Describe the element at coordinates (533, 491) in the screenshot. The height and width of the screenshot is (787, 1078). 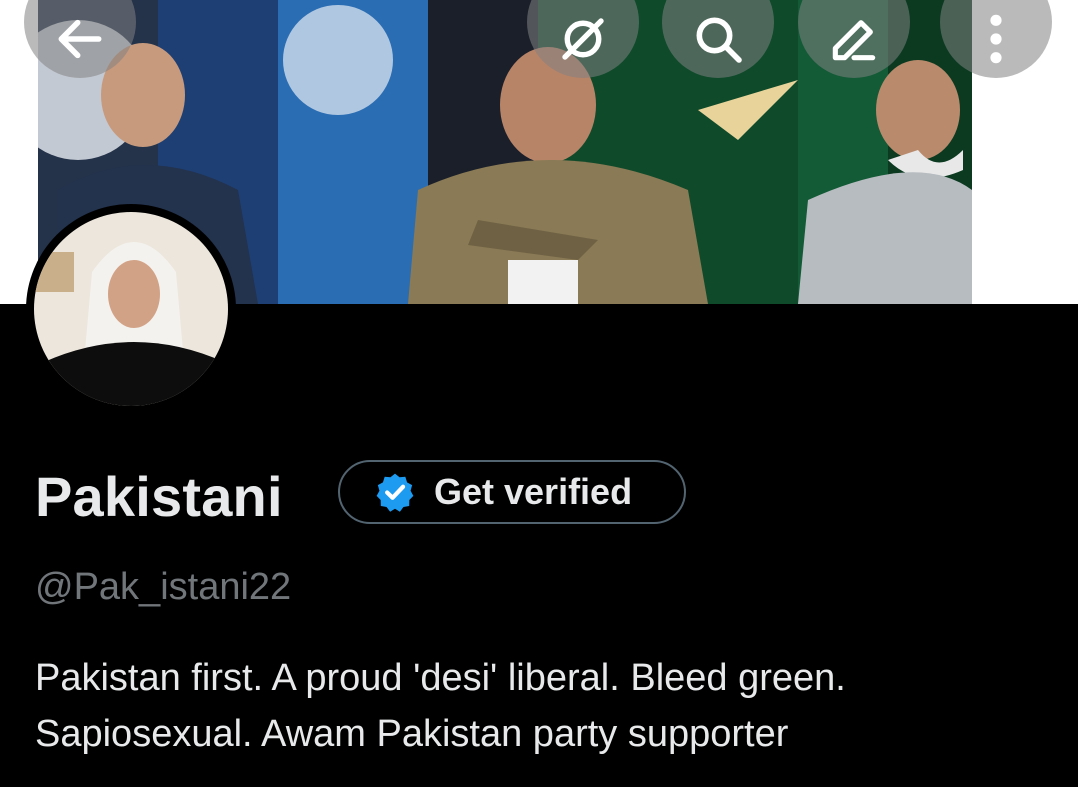
I see `get-verified-label: Get verified` at that location.